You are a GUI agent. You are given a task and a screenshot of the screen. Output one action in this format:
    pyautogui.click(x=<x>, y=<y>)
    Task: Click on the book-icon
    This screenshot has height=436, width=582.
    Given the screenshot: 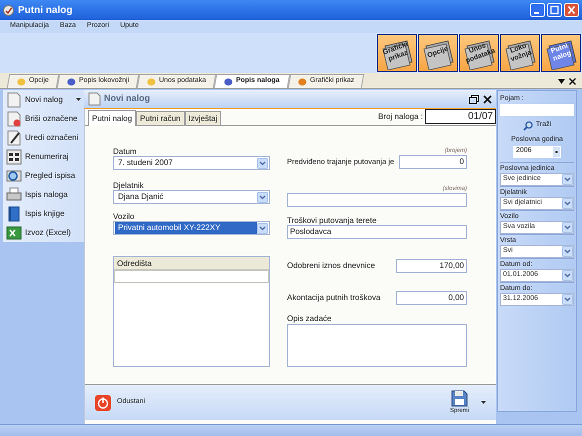 What is the action you would take?
    pyautogui.click(x=14, y=214)
    